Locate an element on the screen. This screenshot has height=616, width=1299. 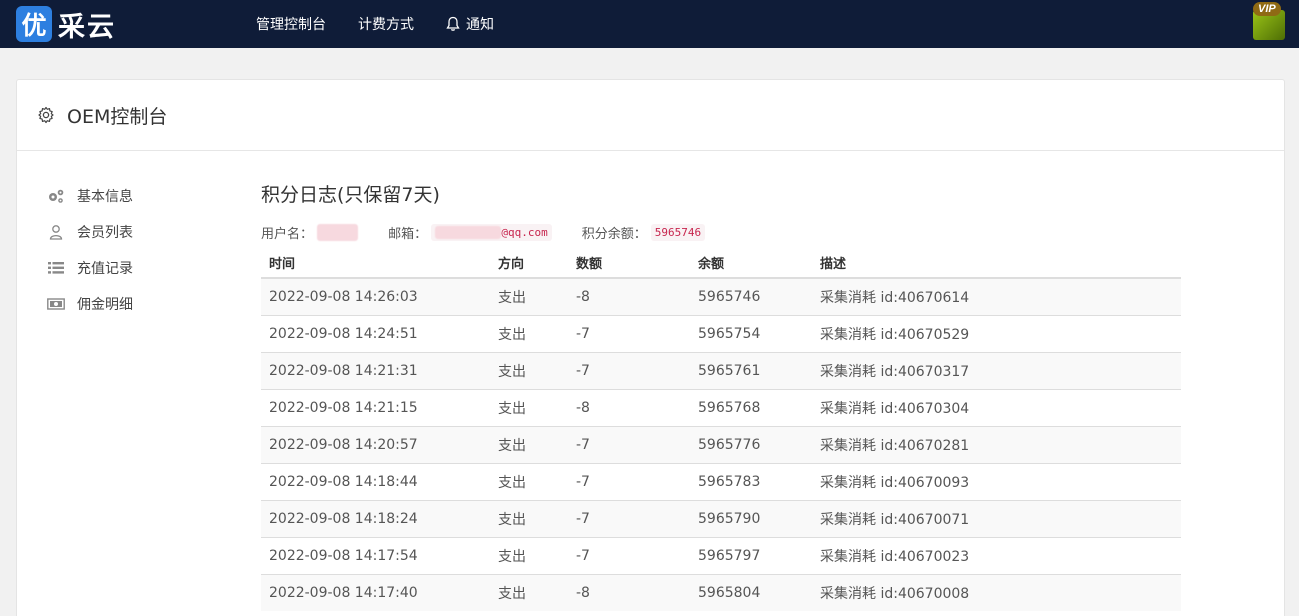
main-nav: 管理控制台 计费方式 通知 is located at coordinates (391, 24).